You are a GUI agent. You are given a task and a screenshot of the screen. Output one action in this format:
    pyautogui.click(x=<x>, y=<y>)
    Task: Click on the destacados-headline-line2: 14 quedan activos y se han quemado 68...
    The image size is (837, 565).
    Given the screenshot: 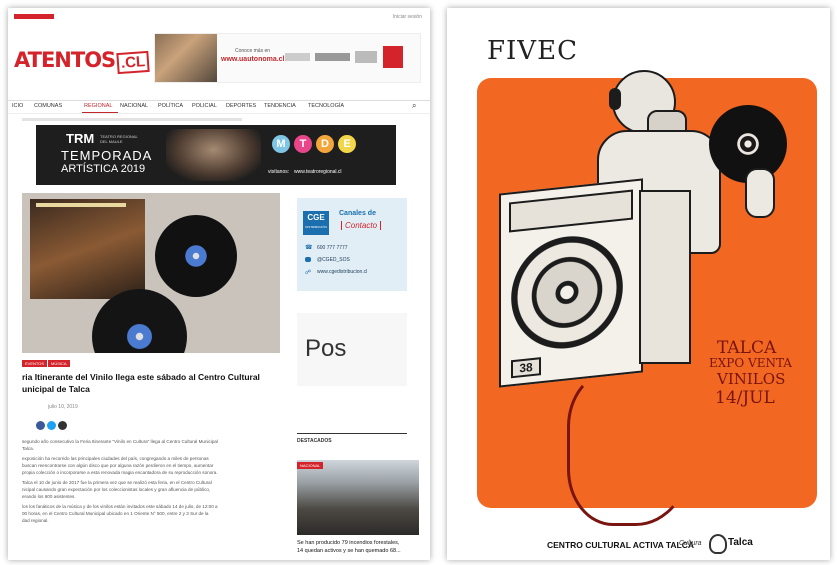 What is the action you would take?
    pyautogui.click(x=349, y=551)
    